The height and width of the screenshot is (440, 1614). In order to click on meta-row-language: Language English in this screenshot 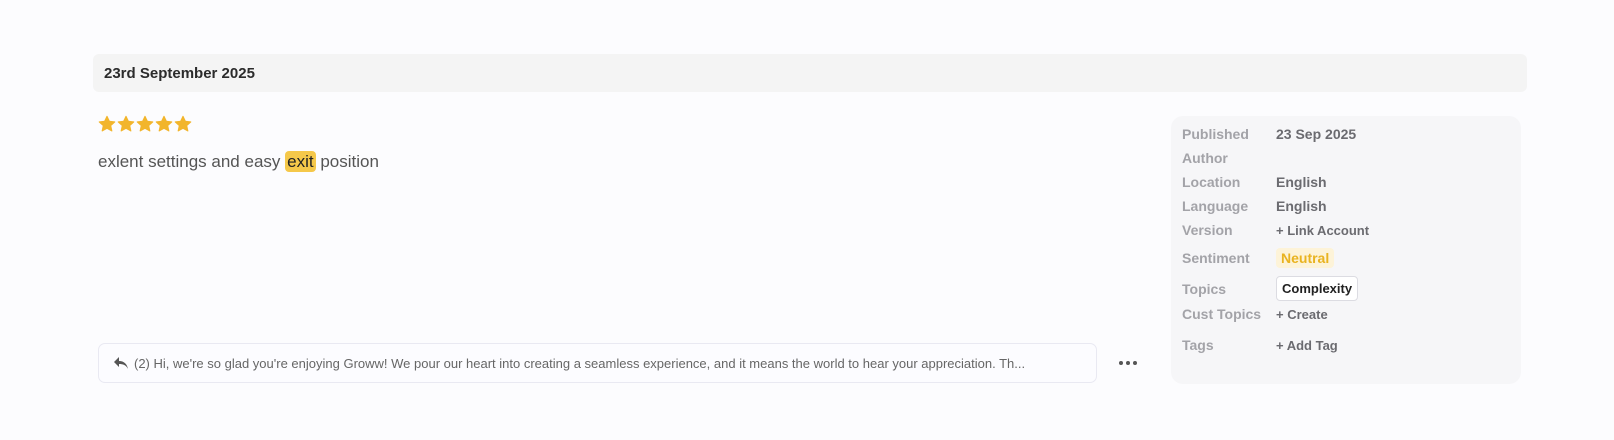, I will do `click(1254, 206)`.